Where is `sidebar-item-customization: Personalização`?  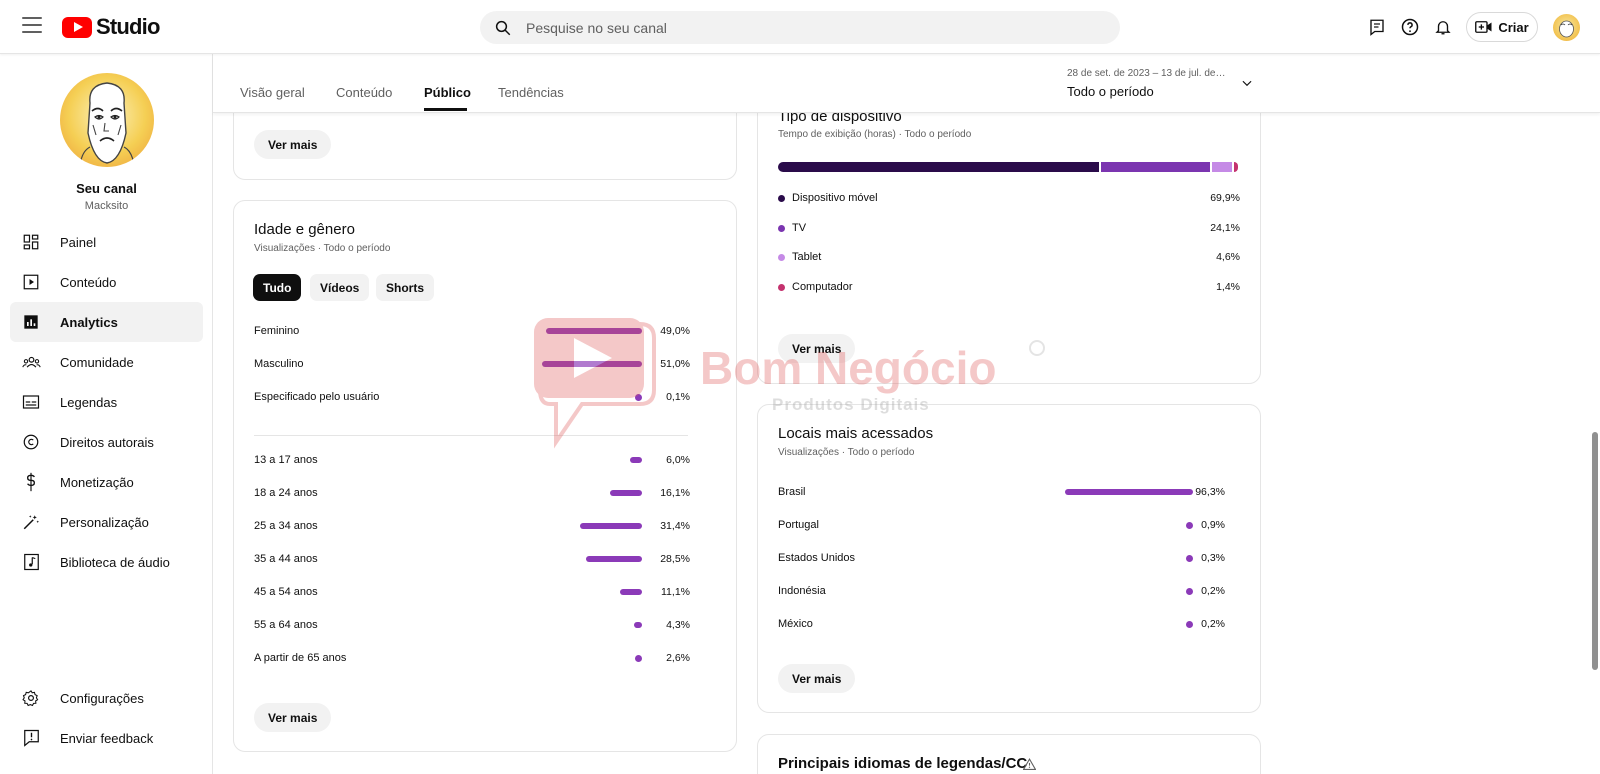
sidebar-item-customization: Personalização is located at coordinates (106, 522).